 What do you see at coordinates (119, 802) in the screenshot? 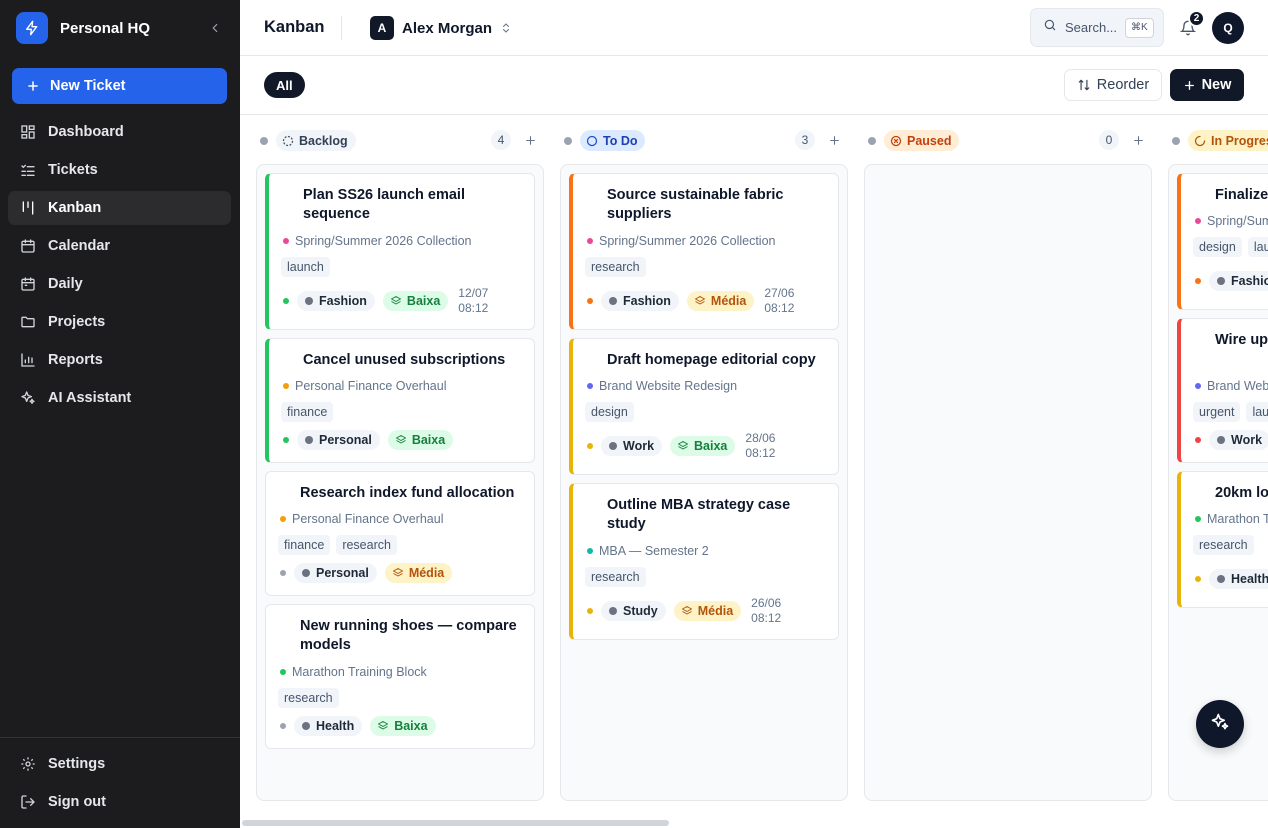
I see `sidebar-item-signout: Sign out` at bounding box center [119, 802].